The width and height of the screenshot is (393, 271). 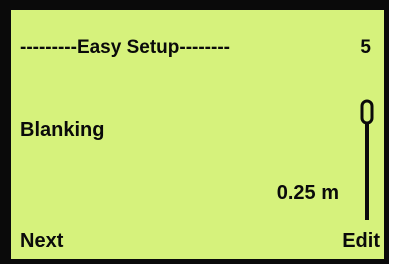 I want to click on scroll-thumb, so click(x=367, y=112).